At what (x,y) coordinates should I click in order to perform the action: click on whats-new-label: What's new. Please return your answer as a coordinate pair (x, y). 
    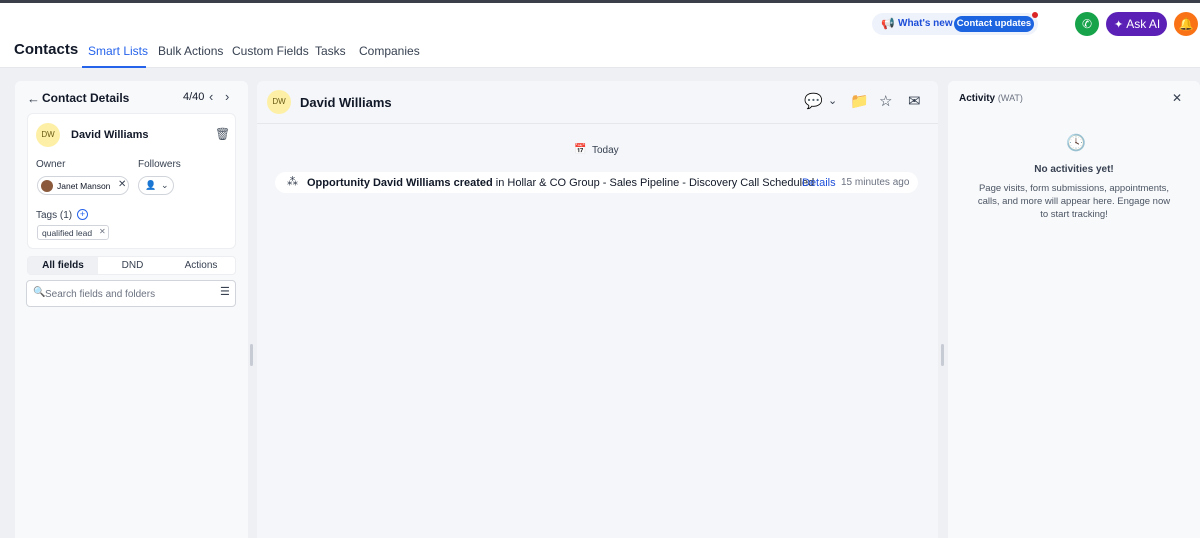
    Looking at the image, I should click on (925, 23).